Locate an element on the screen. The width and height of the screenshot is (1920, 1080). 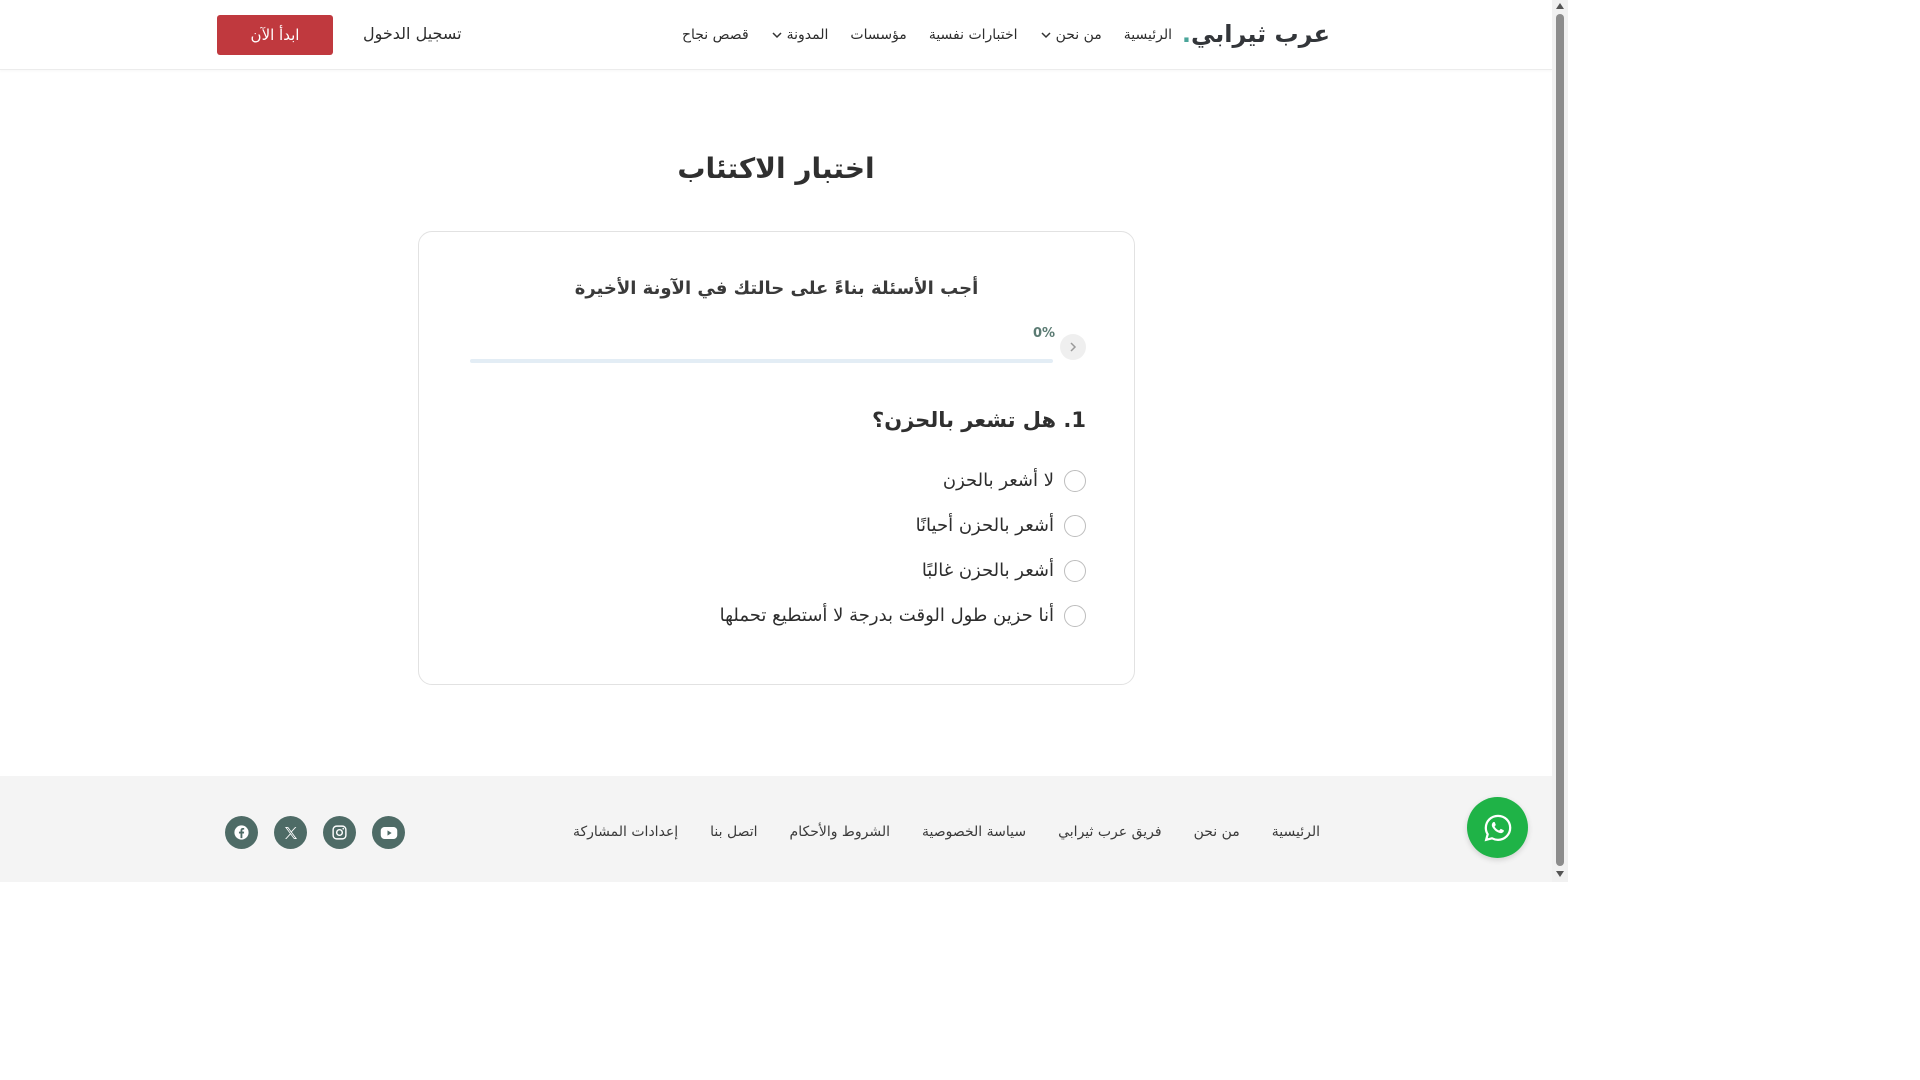
answer-option-label: لا أشعر بالحزن is located at coordinates (998, 480).